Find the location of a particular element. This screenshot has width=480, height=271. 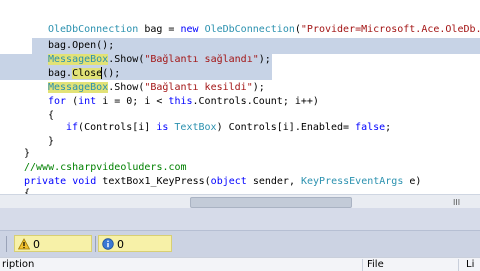

error-list-header: ription File Li is located at coordinates (240, 264).